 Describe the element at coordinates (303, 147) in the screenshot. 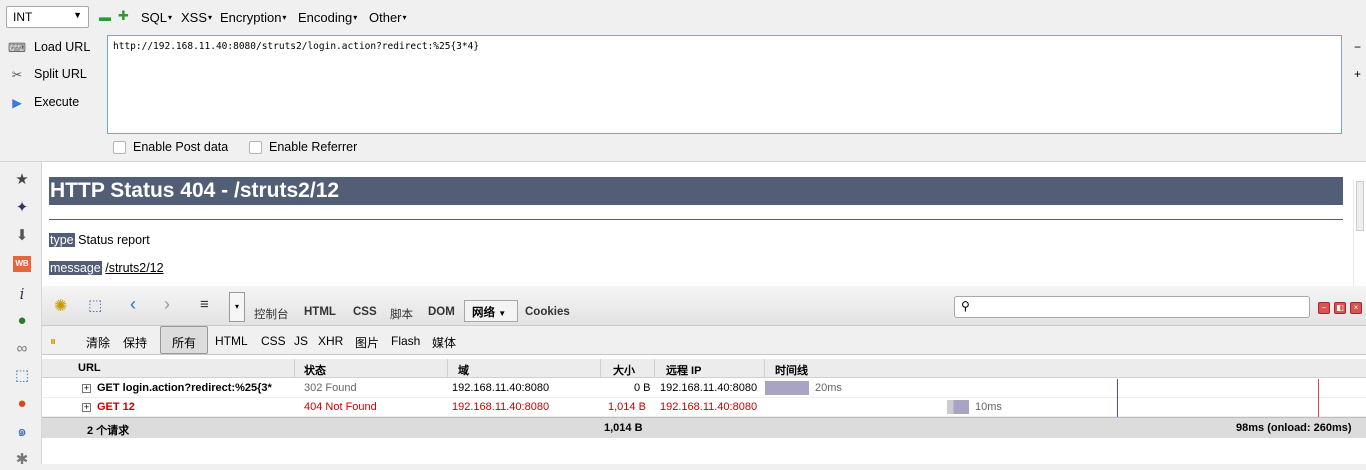

I see `enable-referrer-checkbox: Enable Referrer` at that location.